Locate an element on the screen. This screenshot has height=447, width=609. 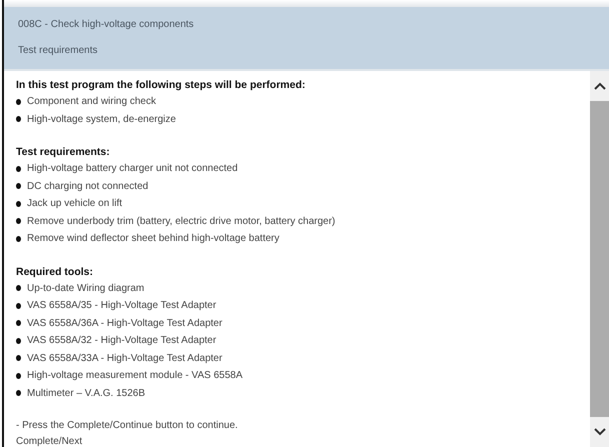
scrollbar is located at coordinates (599, 259).